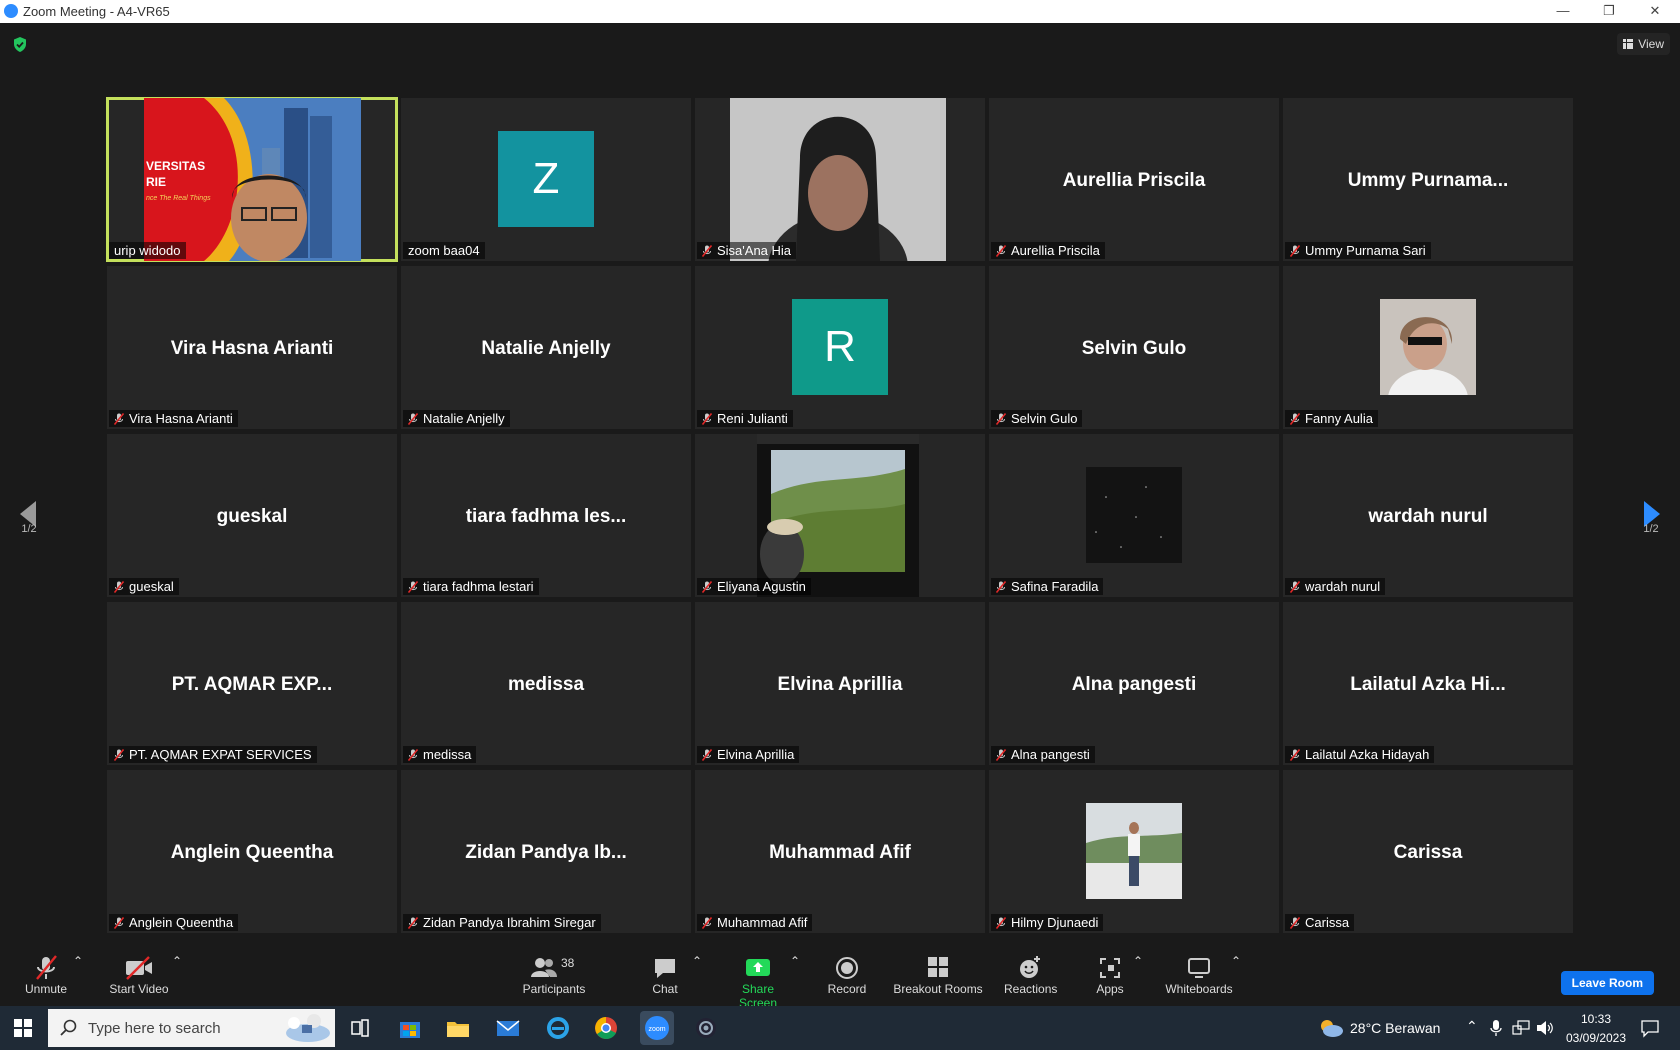 This screenshot has height=1050, width=1680. I want to click on participant-name-tag: Sisa'Ana Hia, so click(747, 250).